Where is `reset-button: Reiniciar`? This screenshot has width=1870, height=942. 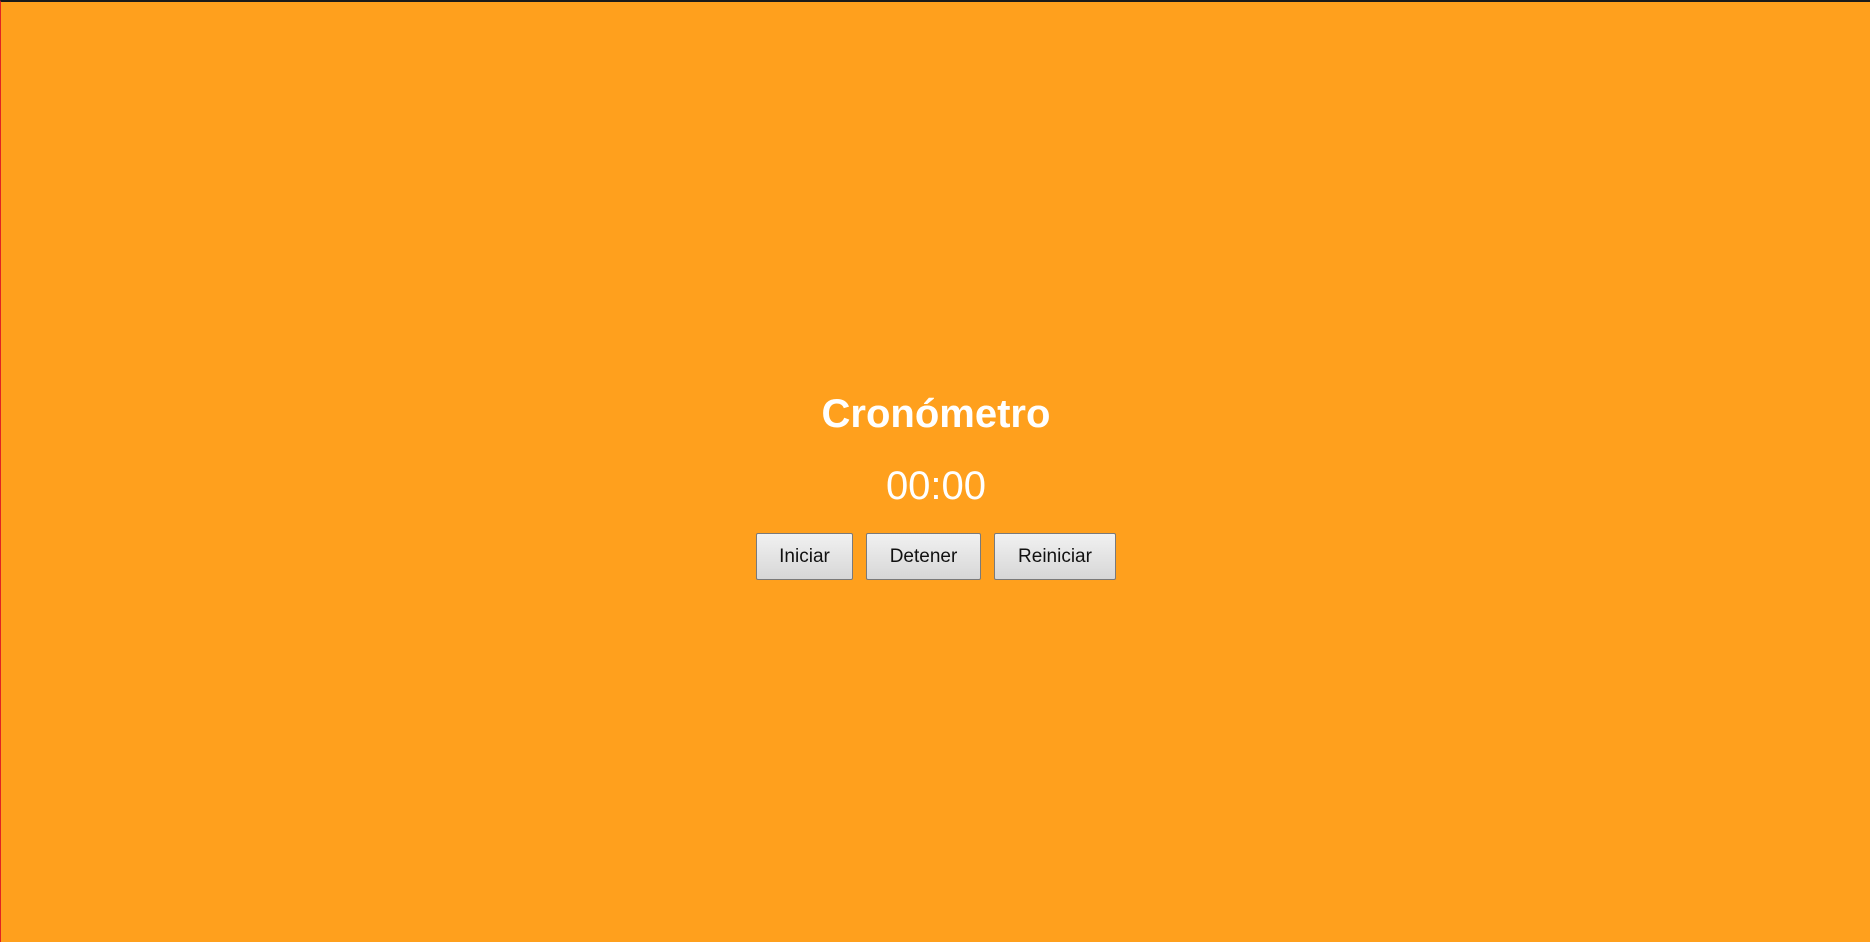
reset-button: Reiniciar is located at coordinates (1055, 556).